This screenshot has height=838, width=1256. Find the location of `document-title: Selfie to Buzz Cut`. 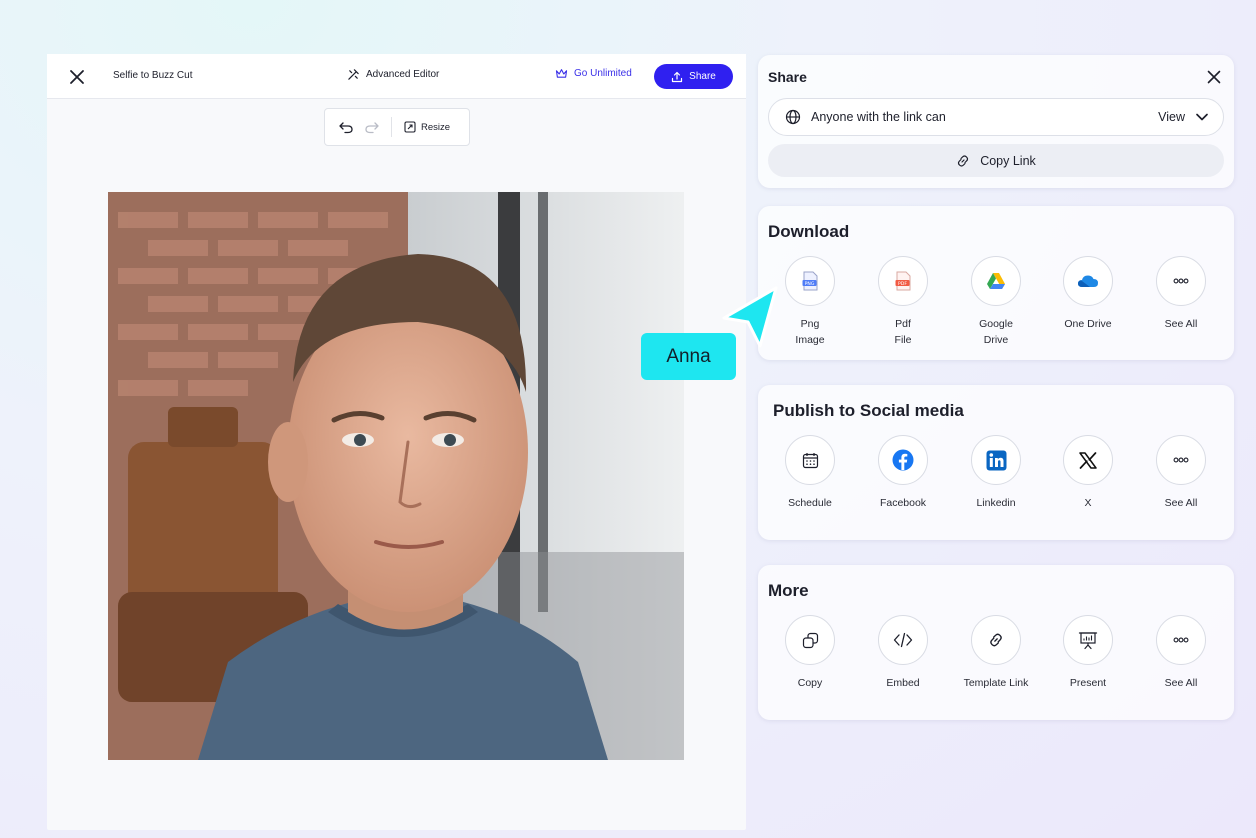

document-title: Selfie to Buzz Cut is located at coordinates (153, 75).